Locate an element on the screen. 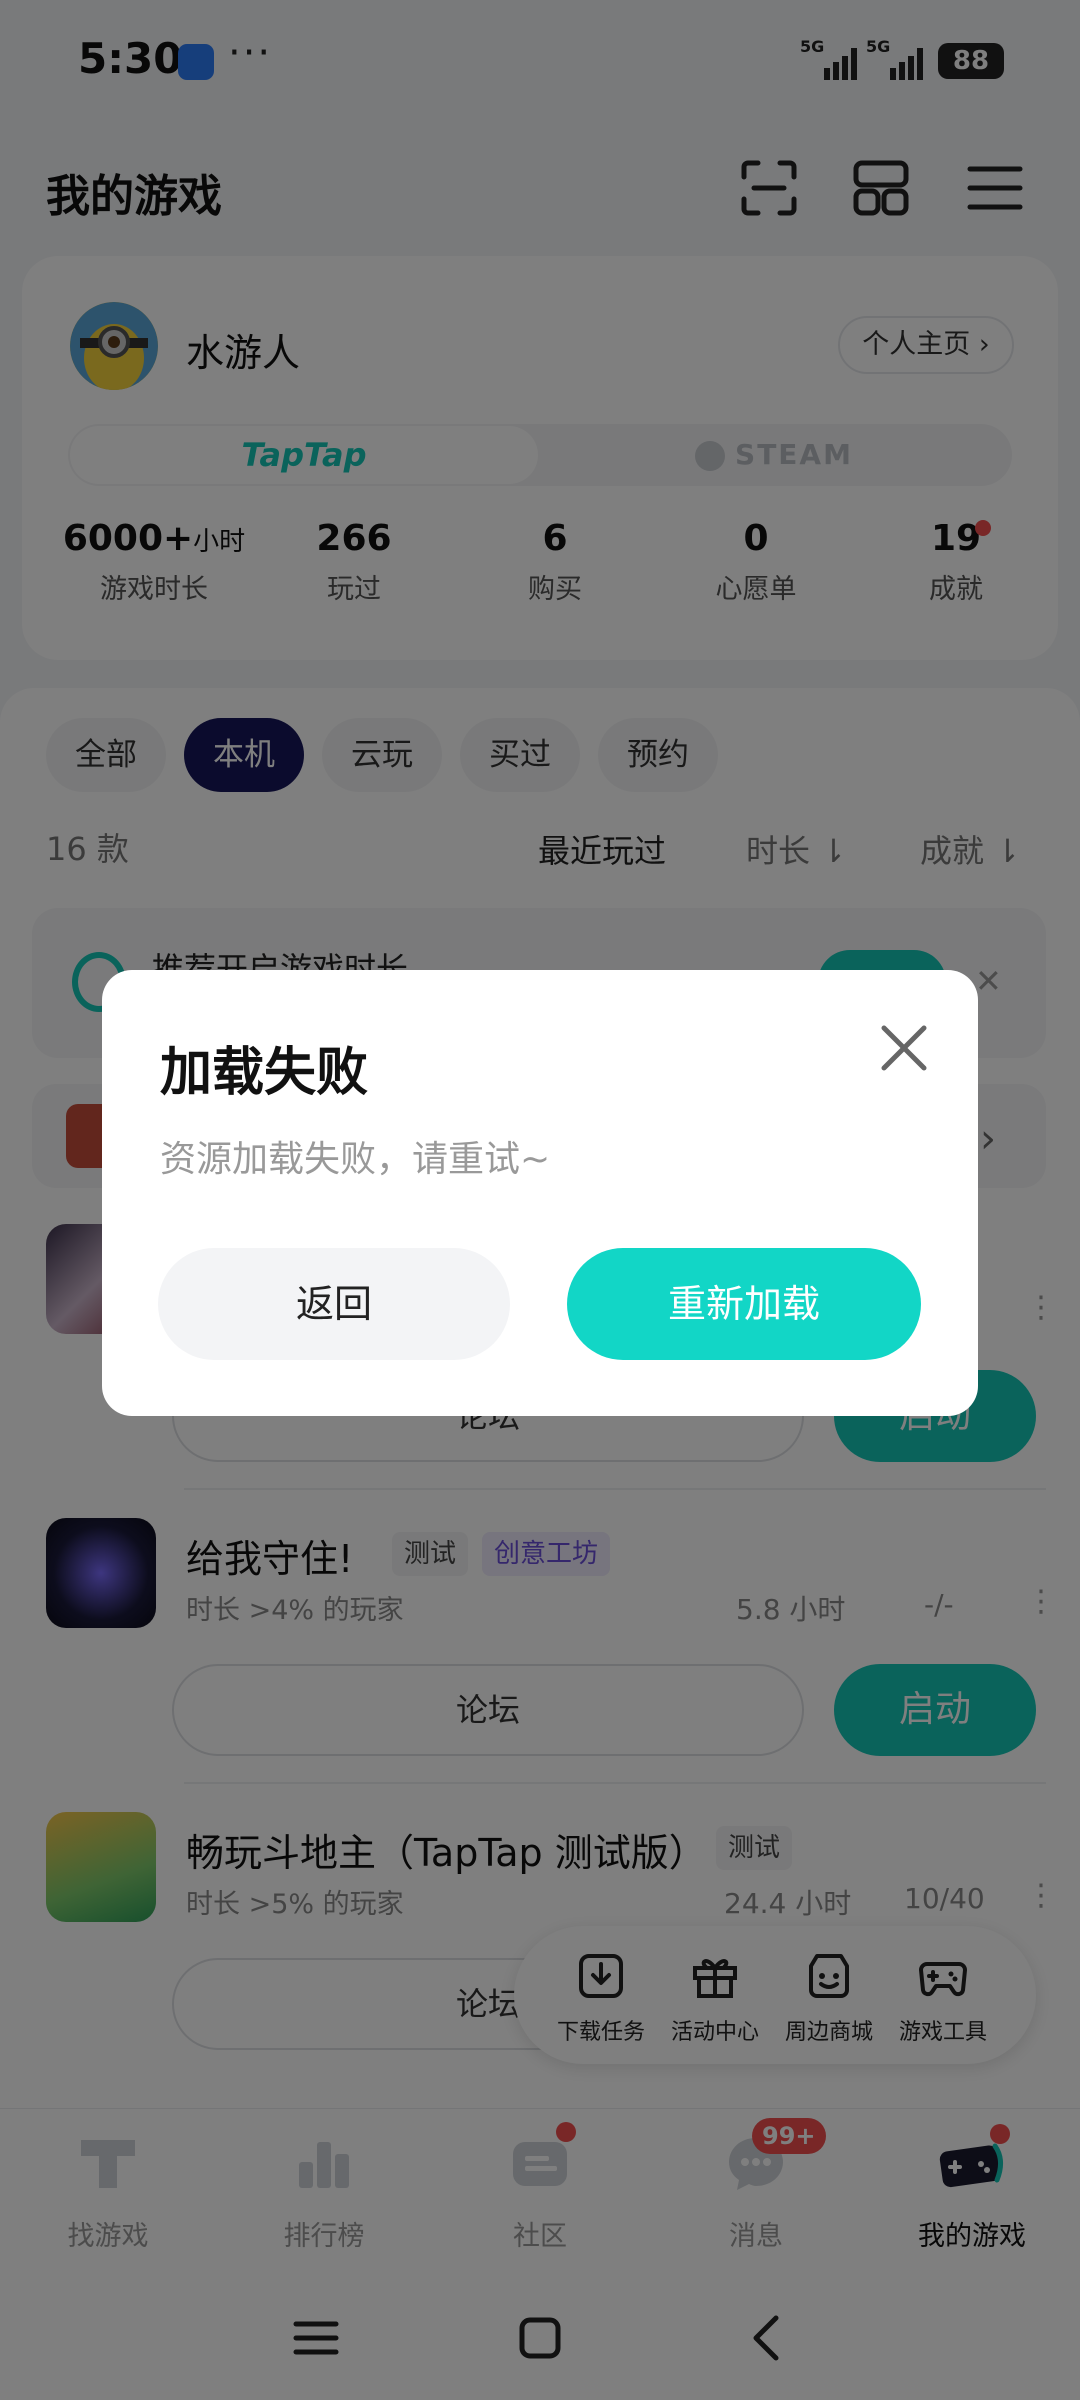 Image resolution: width=1080 pixels, height=2400 pixels. close-icon is located at coordinates (904, 1048).